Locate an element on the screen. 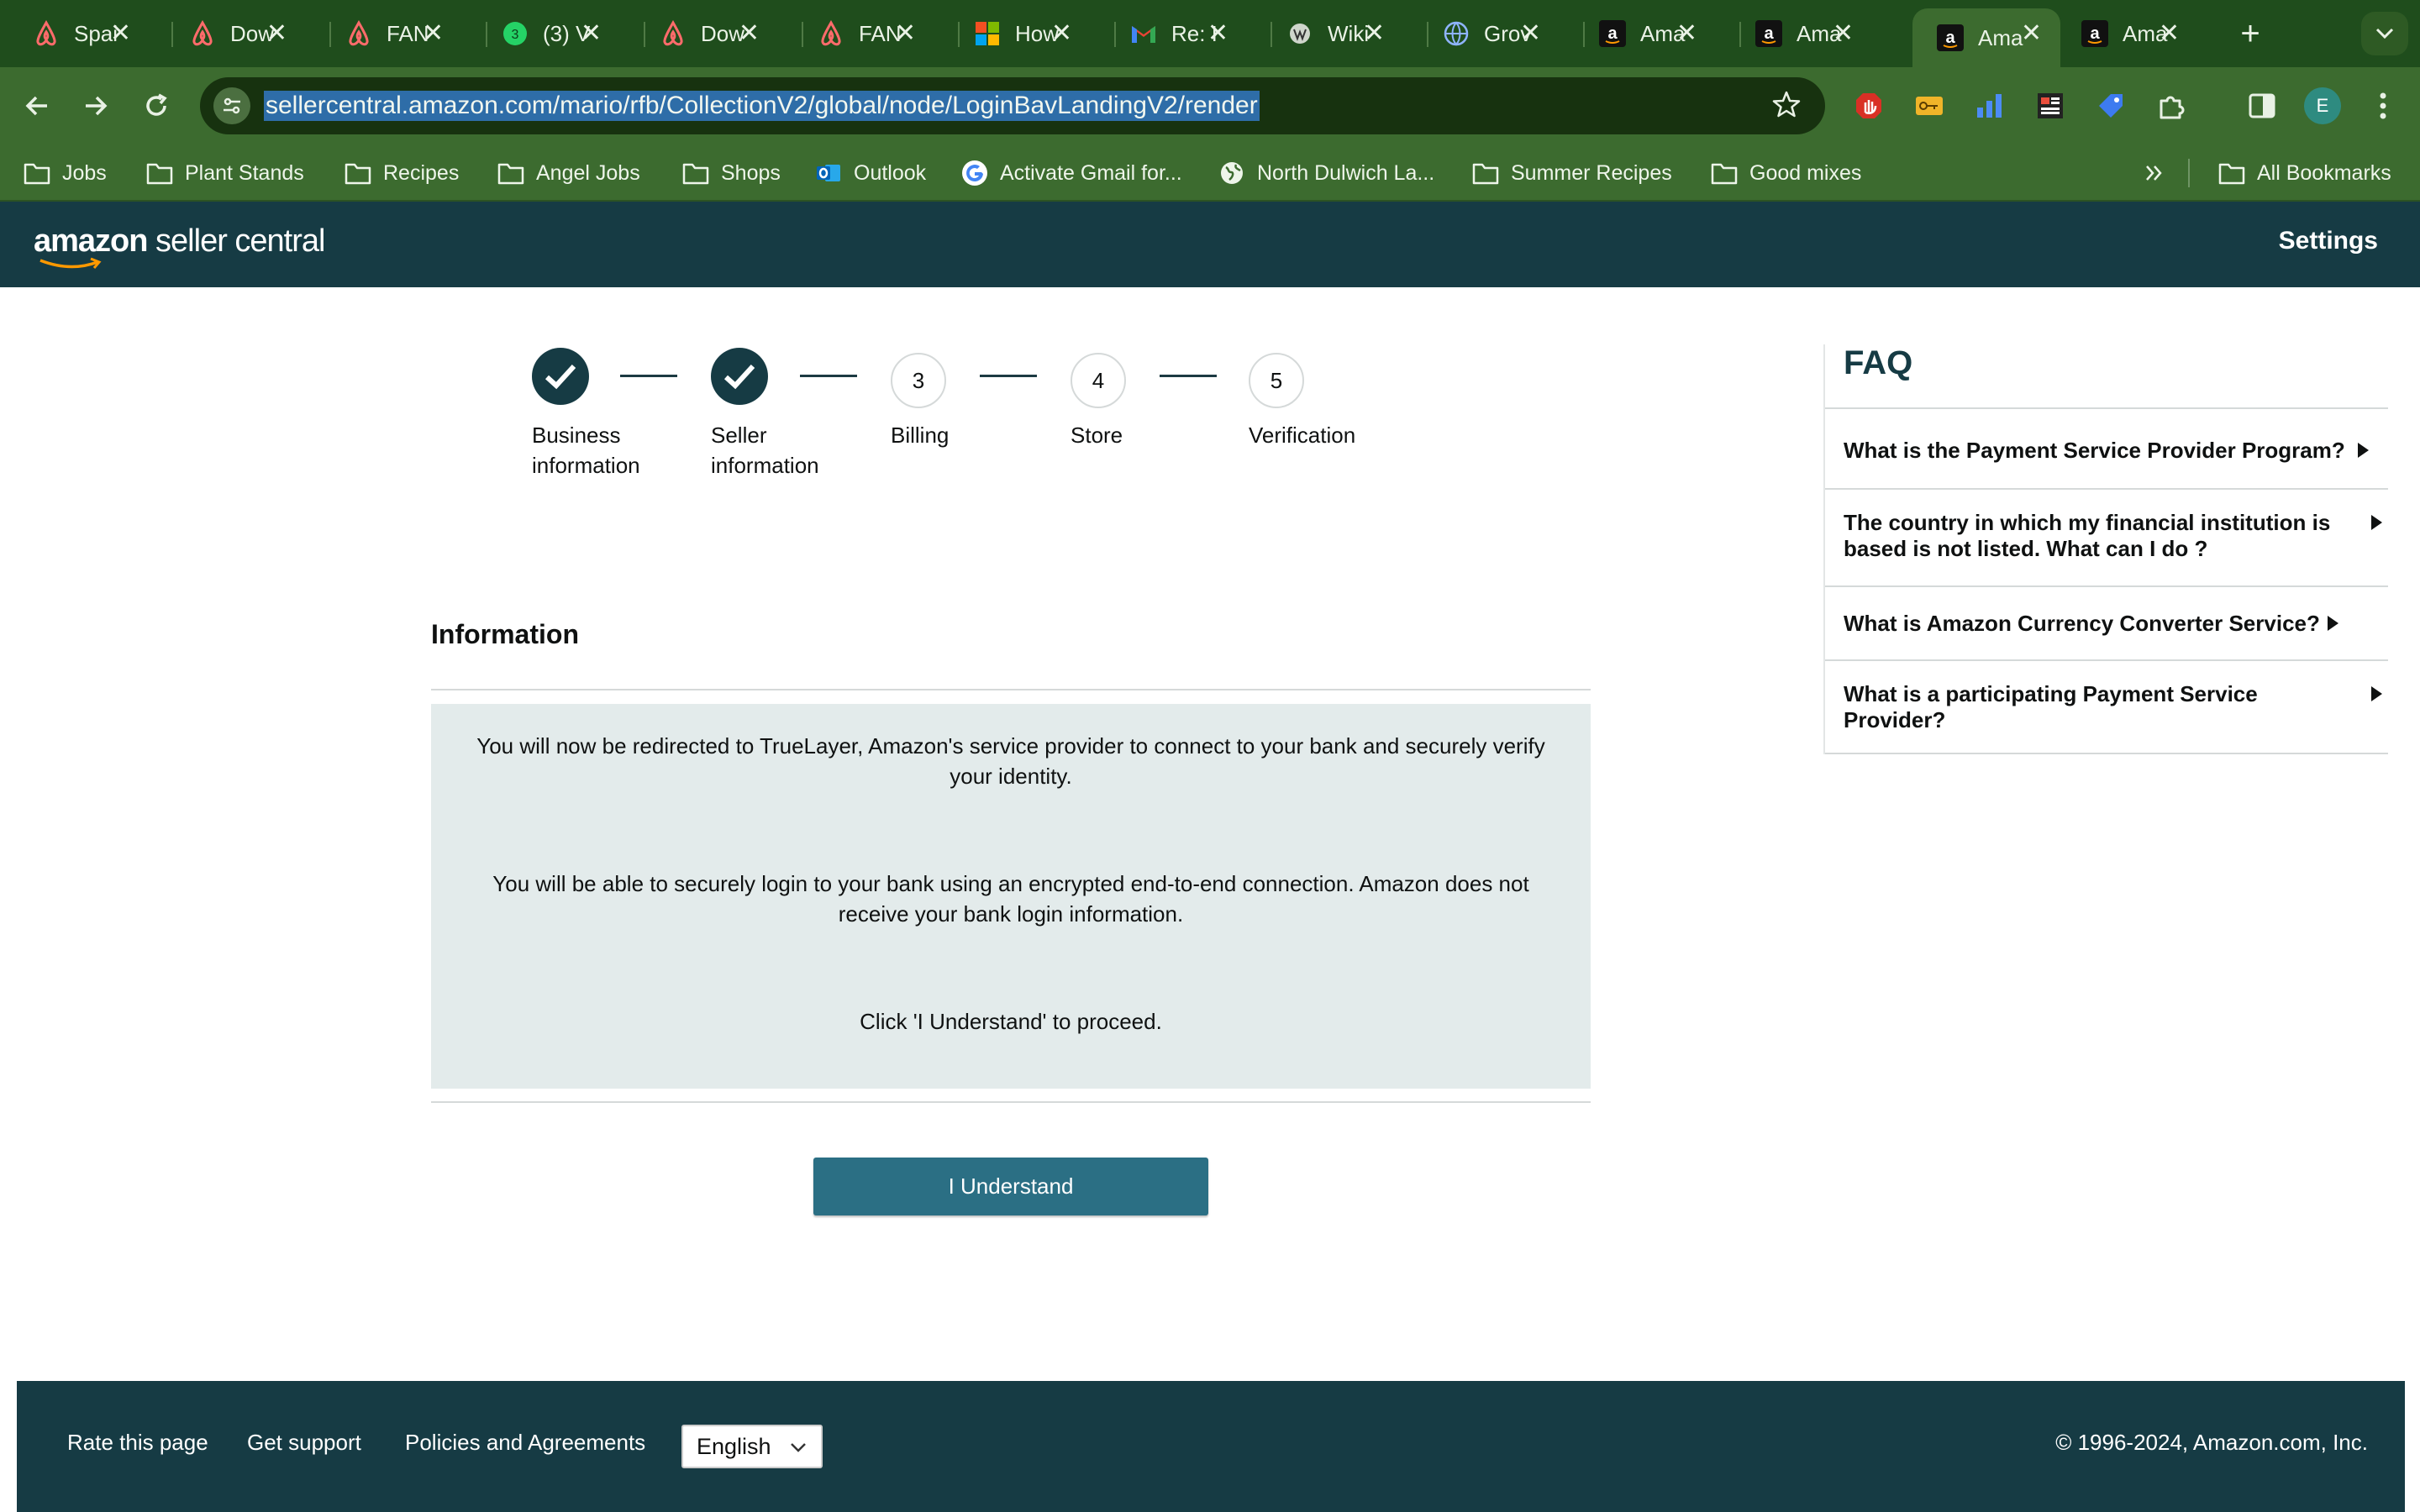  back-button is located at coordinates (36, 105).